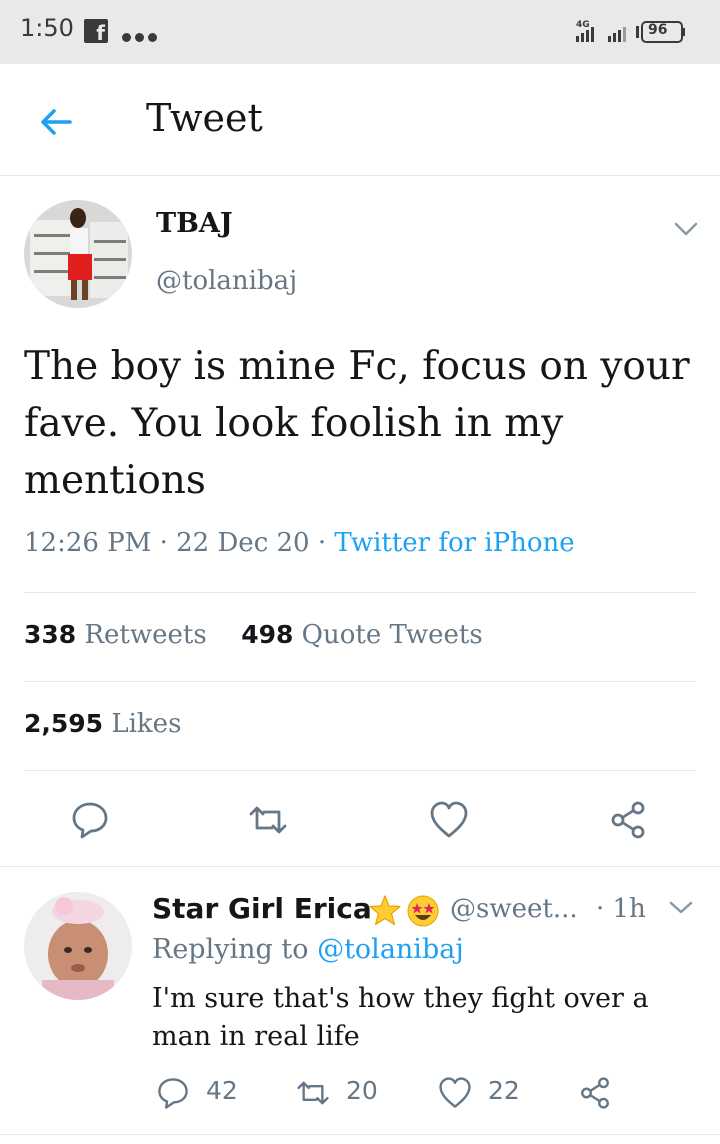  I want to click on more-dots-icon, so click(142, 34).